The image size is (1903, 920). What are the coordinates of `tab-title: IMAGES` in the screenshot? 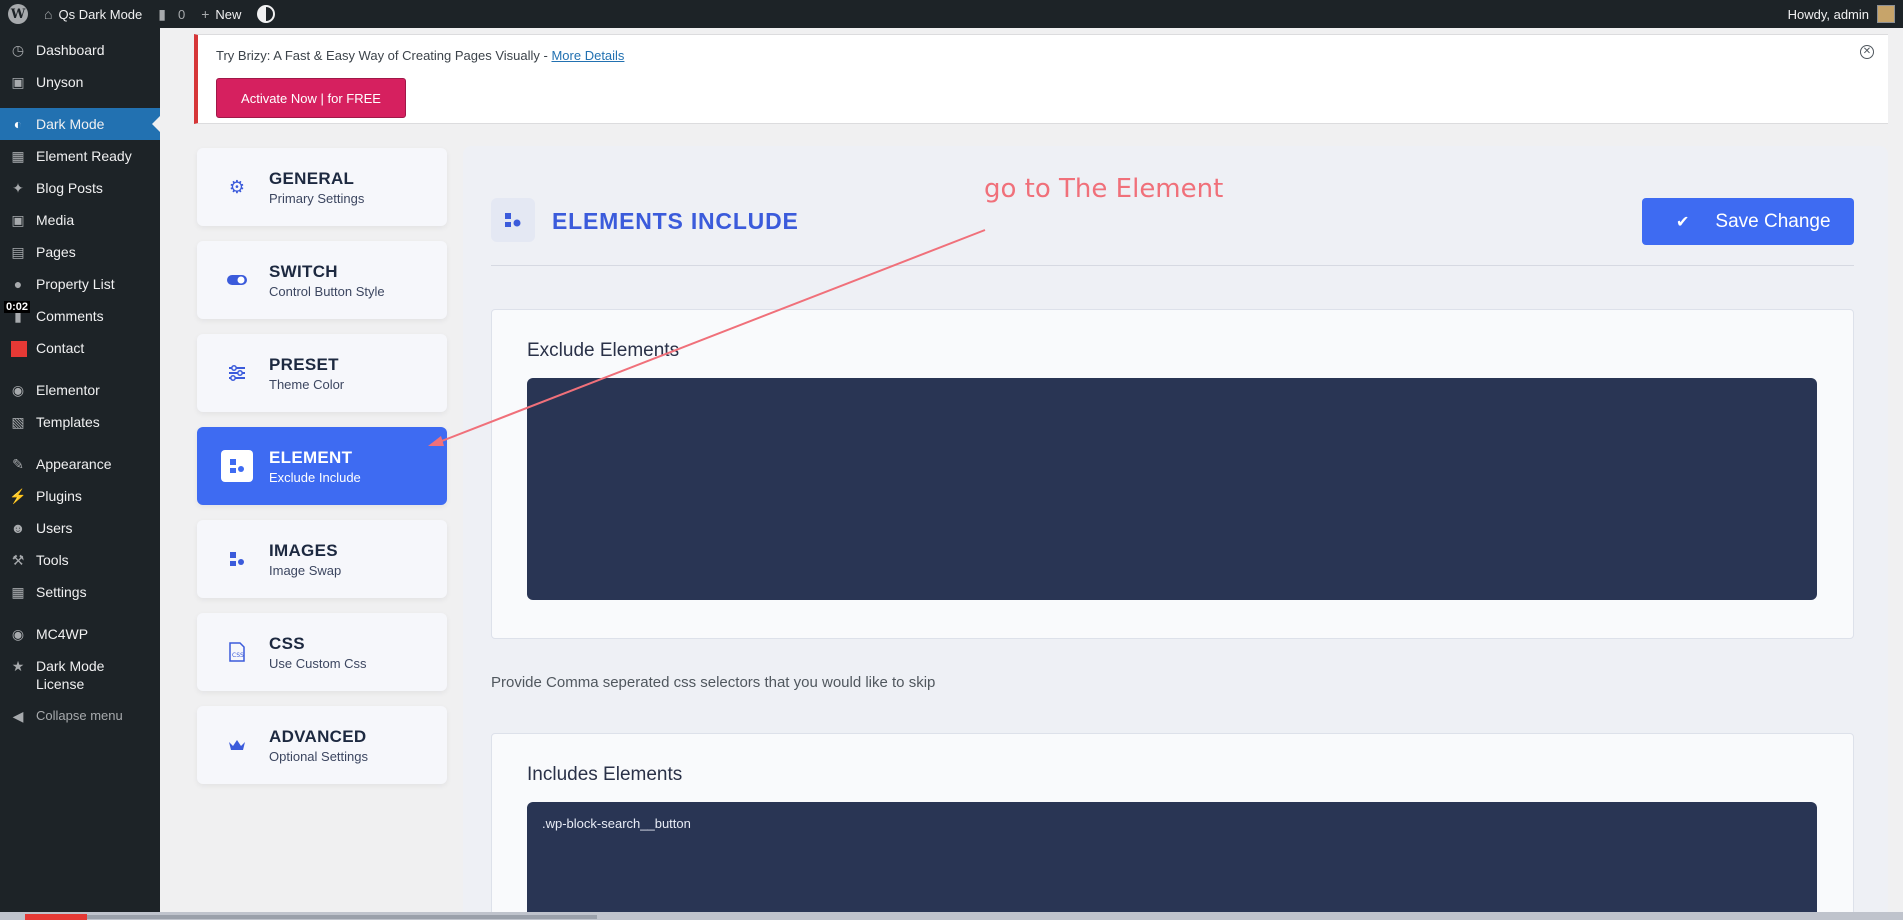 It's located at (303, 550).